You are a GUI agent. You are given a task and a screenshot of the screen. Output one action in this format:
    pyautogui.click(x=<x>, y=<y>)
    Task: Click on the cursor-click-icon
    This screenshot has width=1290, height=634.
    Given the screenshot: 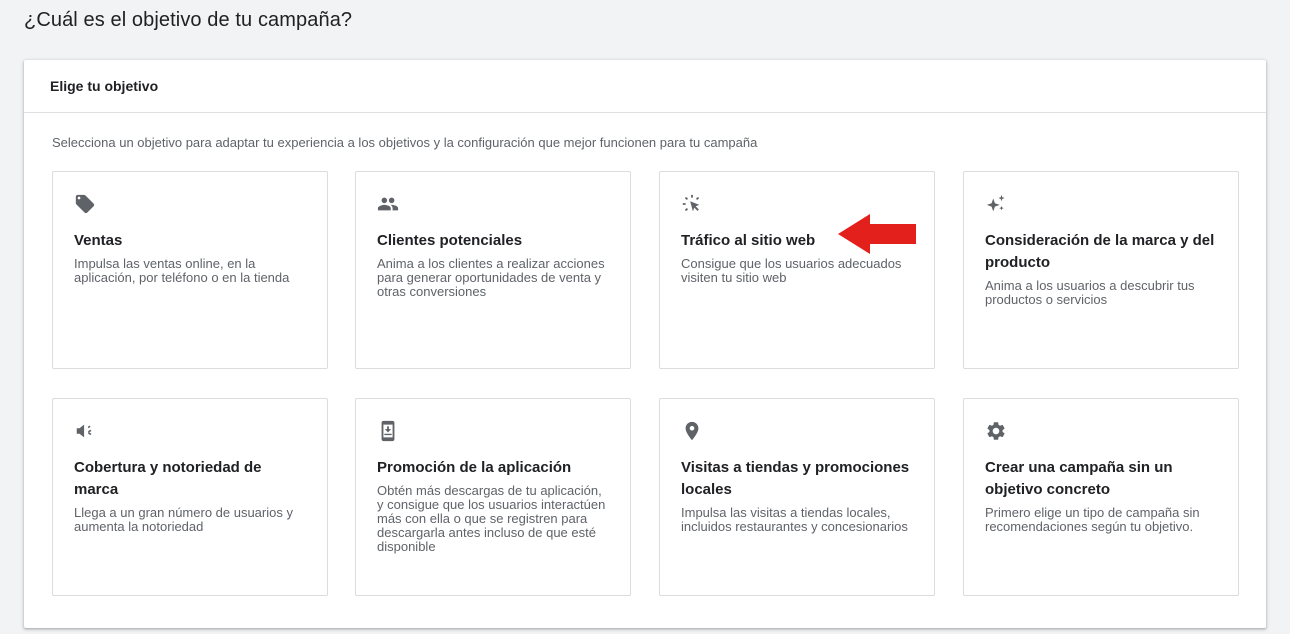 What is the action you would take?
    pyautogui.click(x=693, y=205)
    